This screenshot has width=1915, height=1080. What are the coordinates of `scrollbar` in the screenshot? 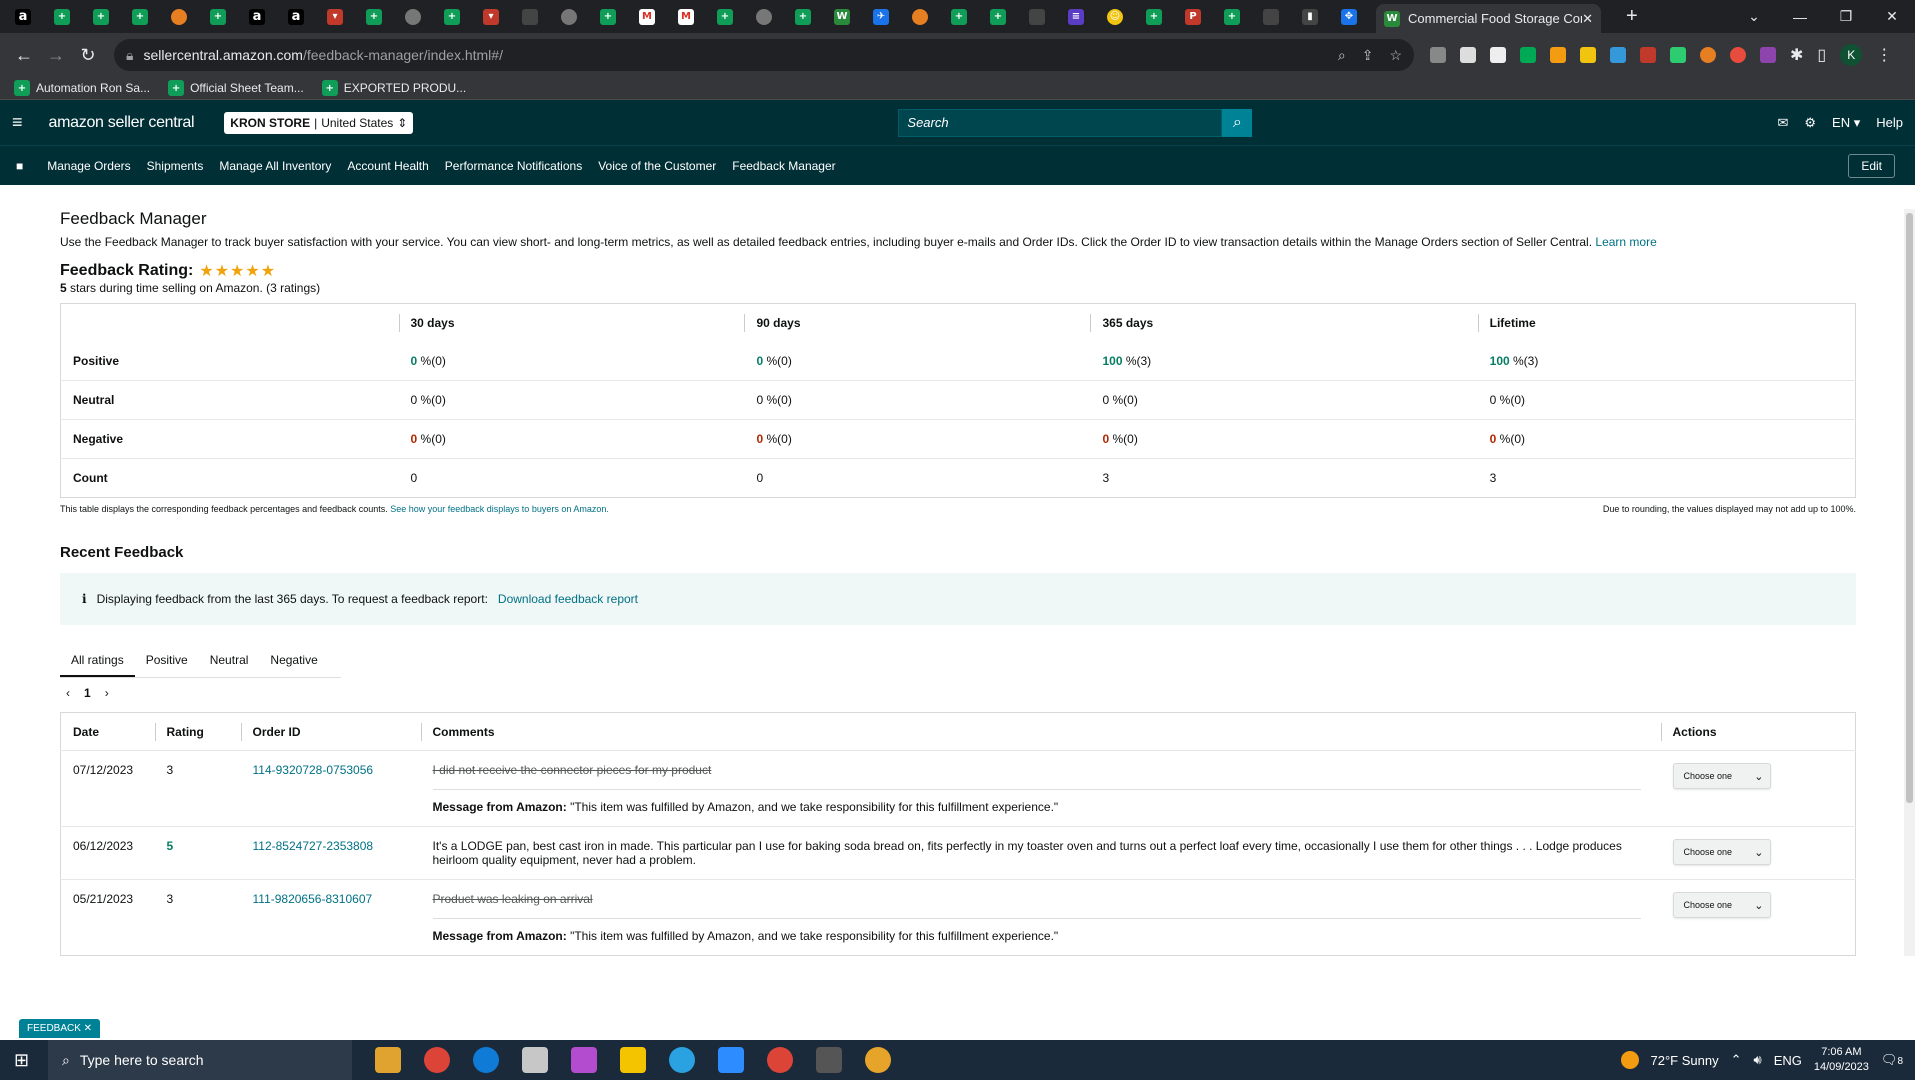 It's located at (1909, 582).